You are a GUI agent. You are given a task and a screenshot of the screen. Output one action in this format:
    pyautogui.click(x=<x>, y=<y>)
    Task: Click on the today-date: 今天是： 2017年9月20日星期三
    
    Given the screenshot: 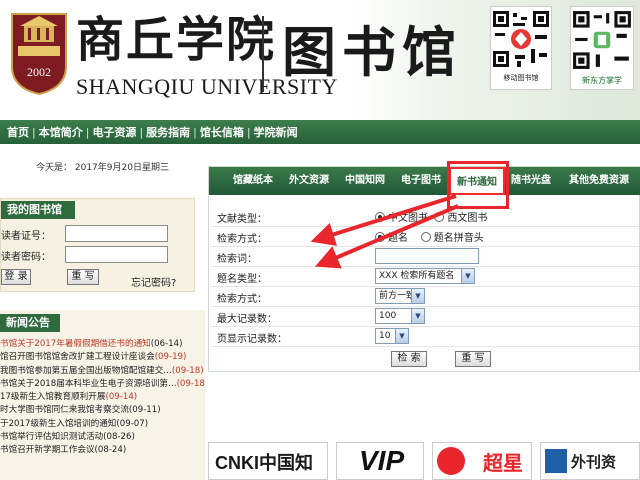 What is the action you would take?
    pyautogui.click(x=102, y=168)
    